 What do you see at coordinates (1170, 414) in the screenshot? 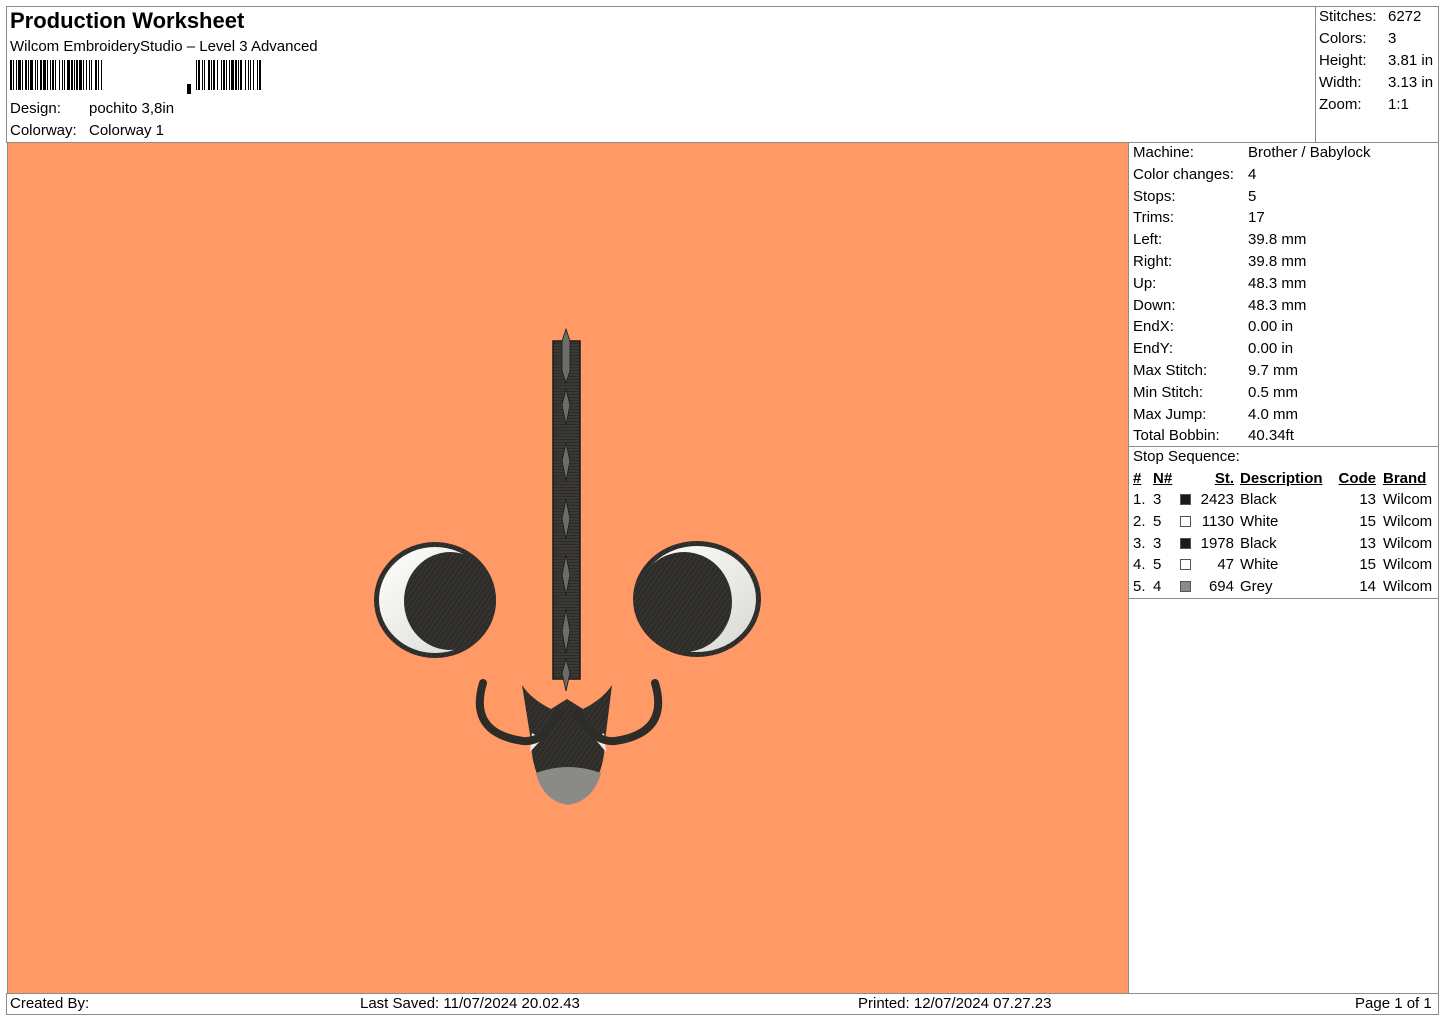
I see `detail-label: Max Jump:` at bounding box center [1170, 414].